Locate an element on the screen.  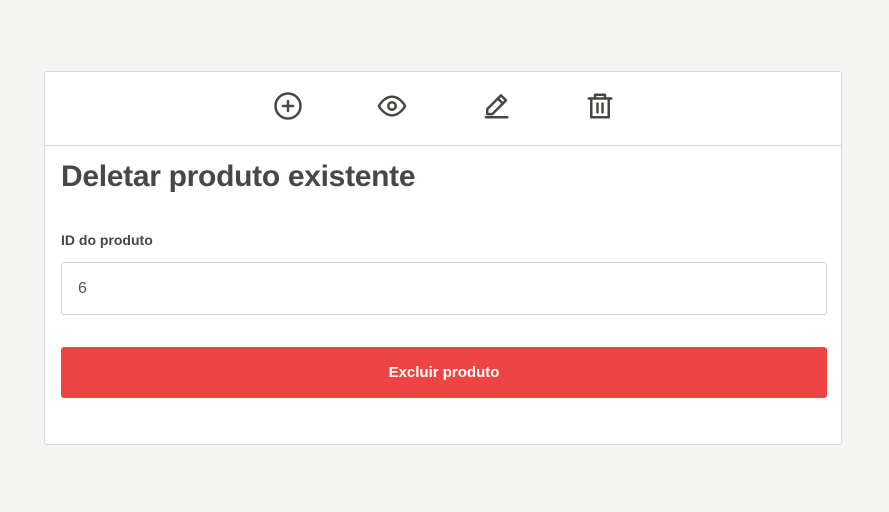
add-product-button is located at coordinates (288, 106).